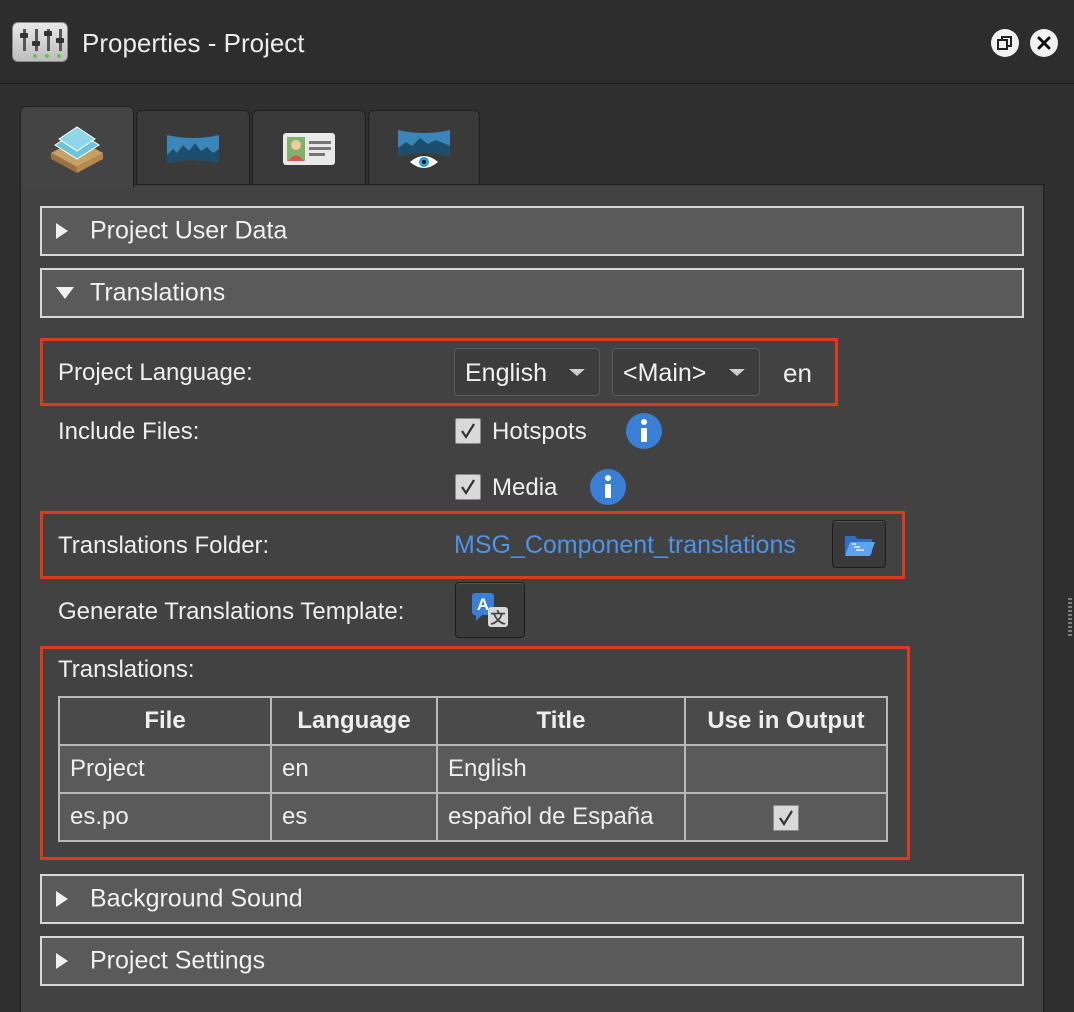  What do you see at coordinates (189, 230) in the screenshot?
I see `section-label: Project User Data` at bounding box center [189, 230].